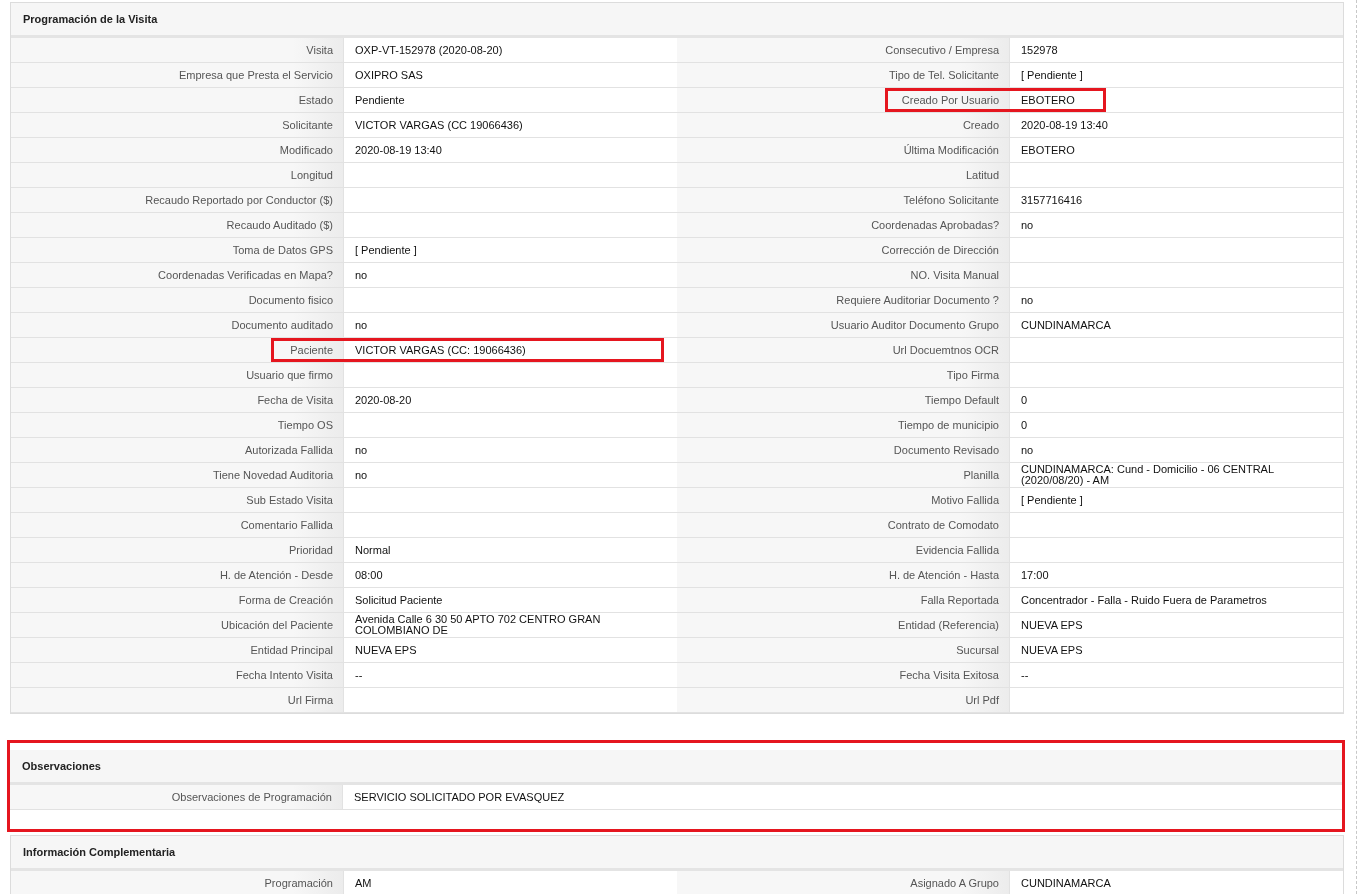  I want to click on field-label: Programación, so click(177, 882).